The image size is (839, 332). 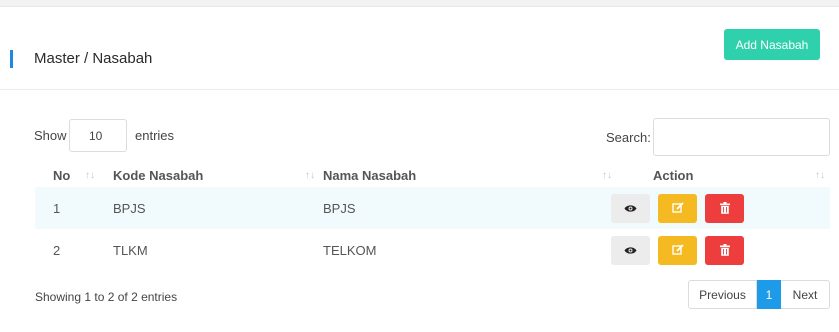 I want to click on col-header-no-label: No, so click(x=62, y=175).